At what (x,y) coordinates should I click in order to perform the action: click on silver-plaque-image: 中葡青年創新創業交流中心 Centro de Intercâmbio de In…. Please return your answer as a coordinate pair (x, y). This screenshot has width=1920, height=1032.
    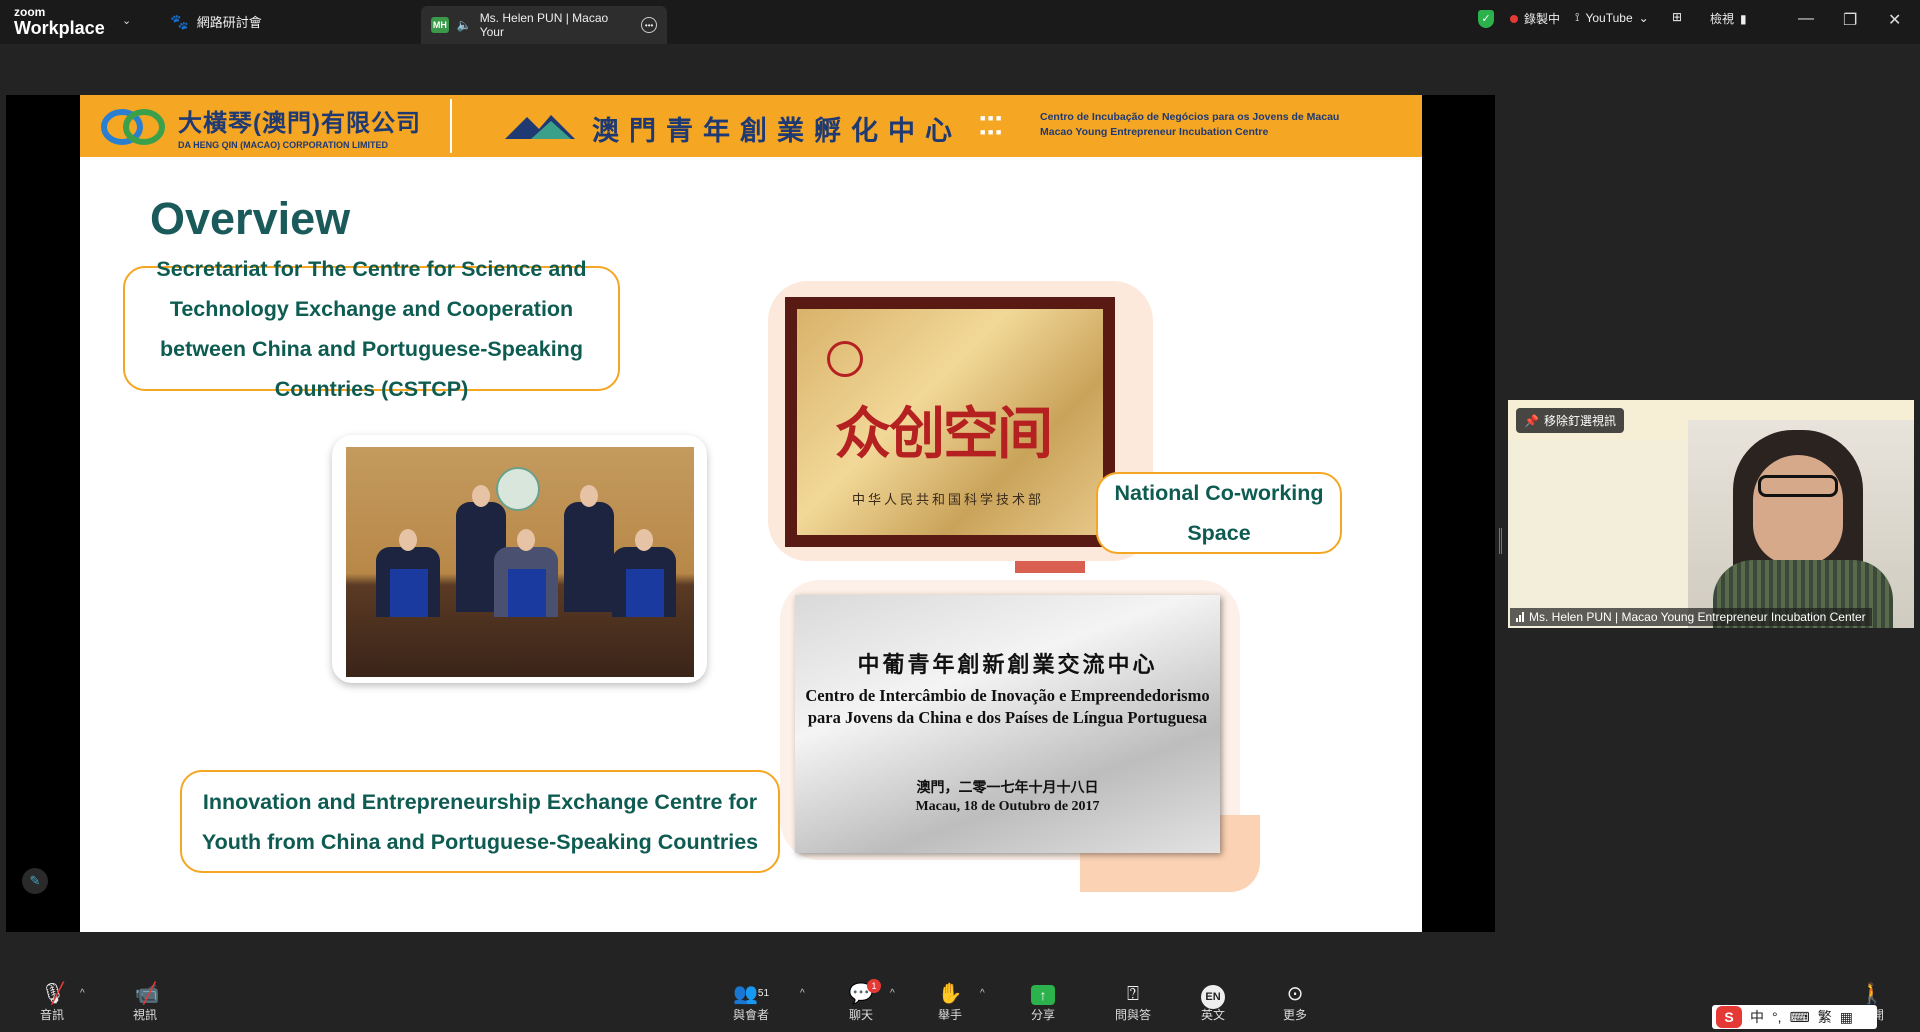
    Looking at the image, I should click on (1007, 724).